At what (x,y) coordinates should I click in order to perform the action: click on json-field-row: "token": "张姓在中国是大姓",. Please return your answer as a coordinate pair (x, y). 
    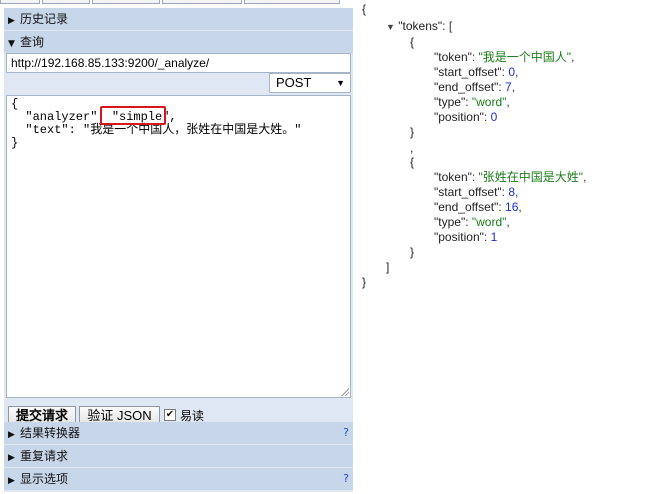
    Looking at the image, I should click on (510, 177).